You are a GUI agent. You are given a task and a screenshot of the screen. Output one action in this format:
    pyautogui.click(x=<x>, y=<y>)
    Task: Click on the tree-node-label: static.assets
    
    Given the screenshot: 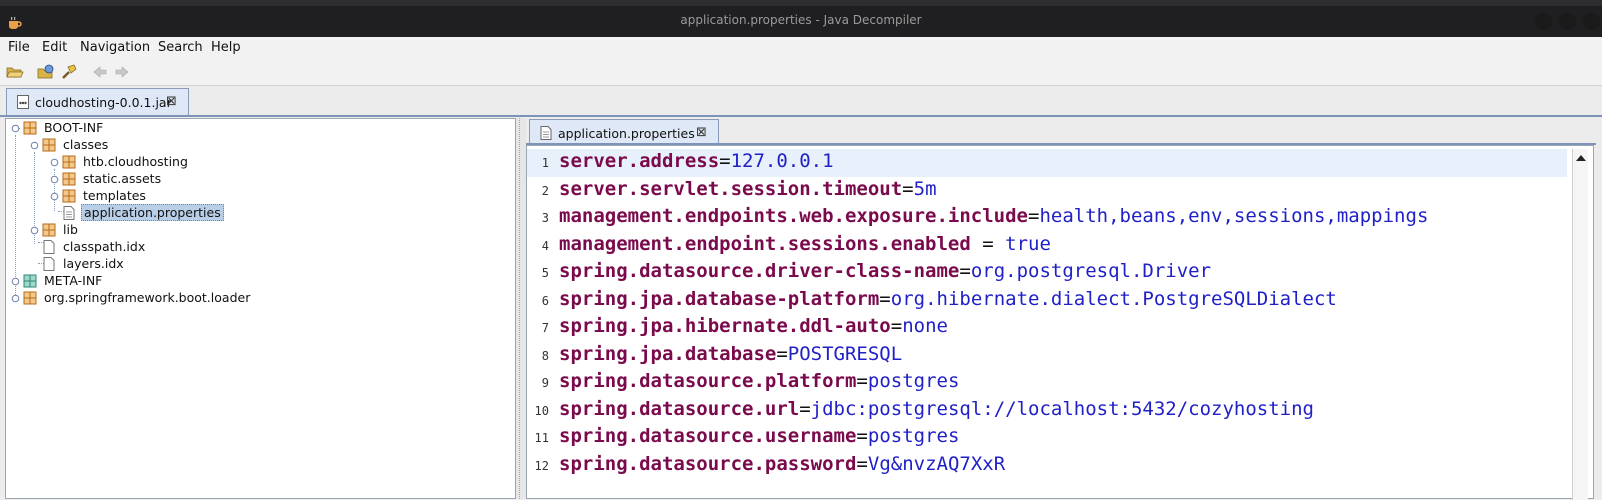 What is the action you would take?
    pyautogui.click(x=122, y=178)
    